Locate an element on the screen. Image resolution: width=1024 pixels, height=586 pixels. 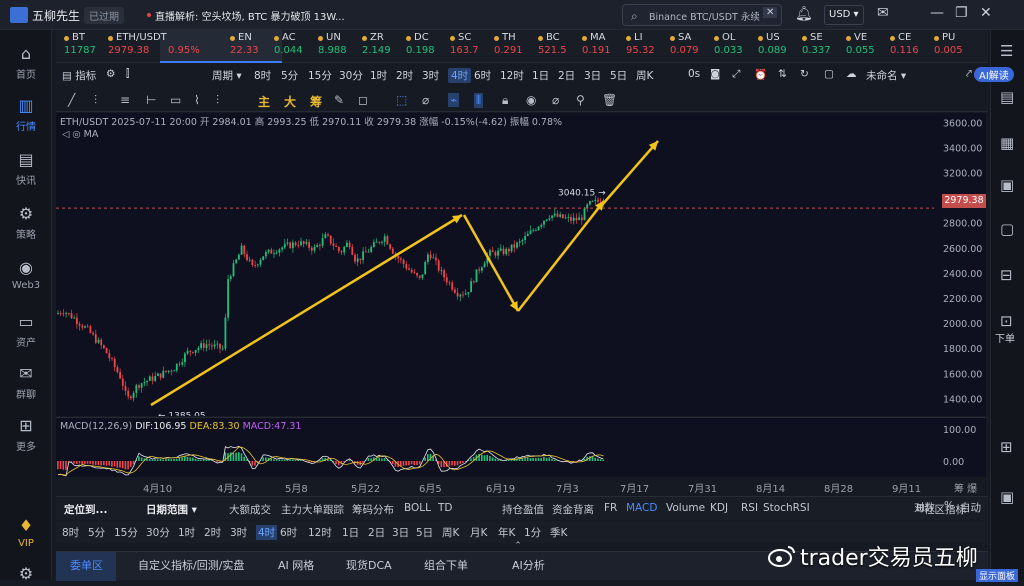
bottom-interval-18: 季K is located at coordinates (558, 532).